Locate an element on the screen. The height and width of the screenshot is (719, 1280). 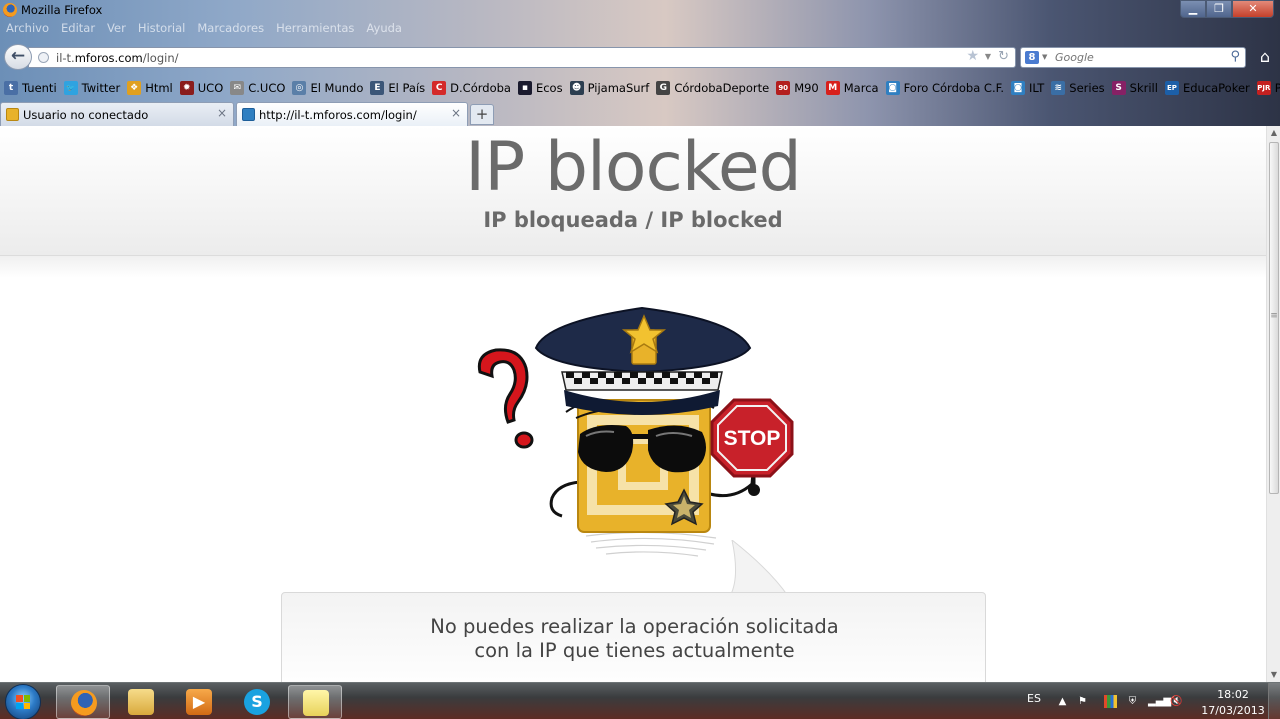
menu-historial: Historial is located at coordinates (162, 30).